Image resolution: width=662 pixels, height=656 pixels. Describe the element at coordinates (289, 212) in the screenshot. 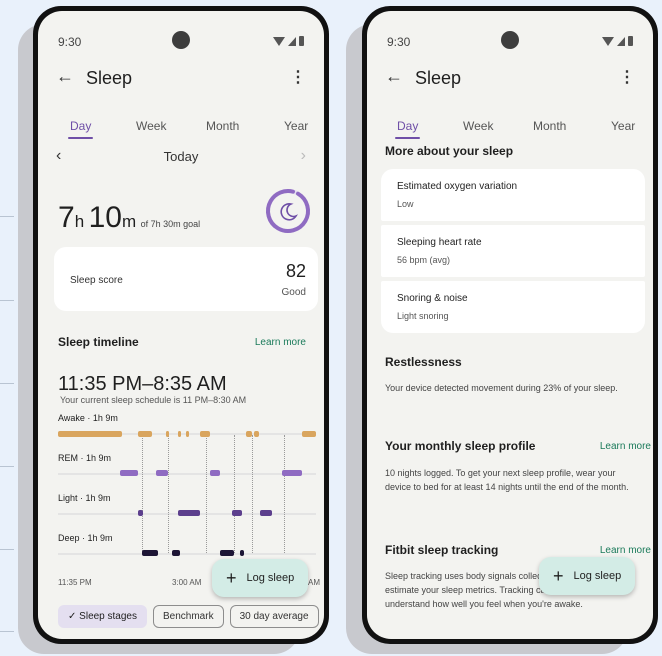

I see `moon-icon` at that location.